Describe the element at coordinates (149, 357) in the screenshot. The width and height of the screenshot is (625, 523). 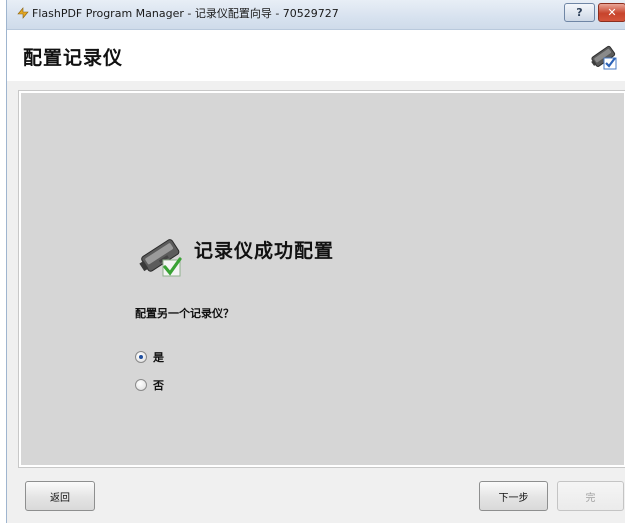
I see `option-yes: 是` at that location.